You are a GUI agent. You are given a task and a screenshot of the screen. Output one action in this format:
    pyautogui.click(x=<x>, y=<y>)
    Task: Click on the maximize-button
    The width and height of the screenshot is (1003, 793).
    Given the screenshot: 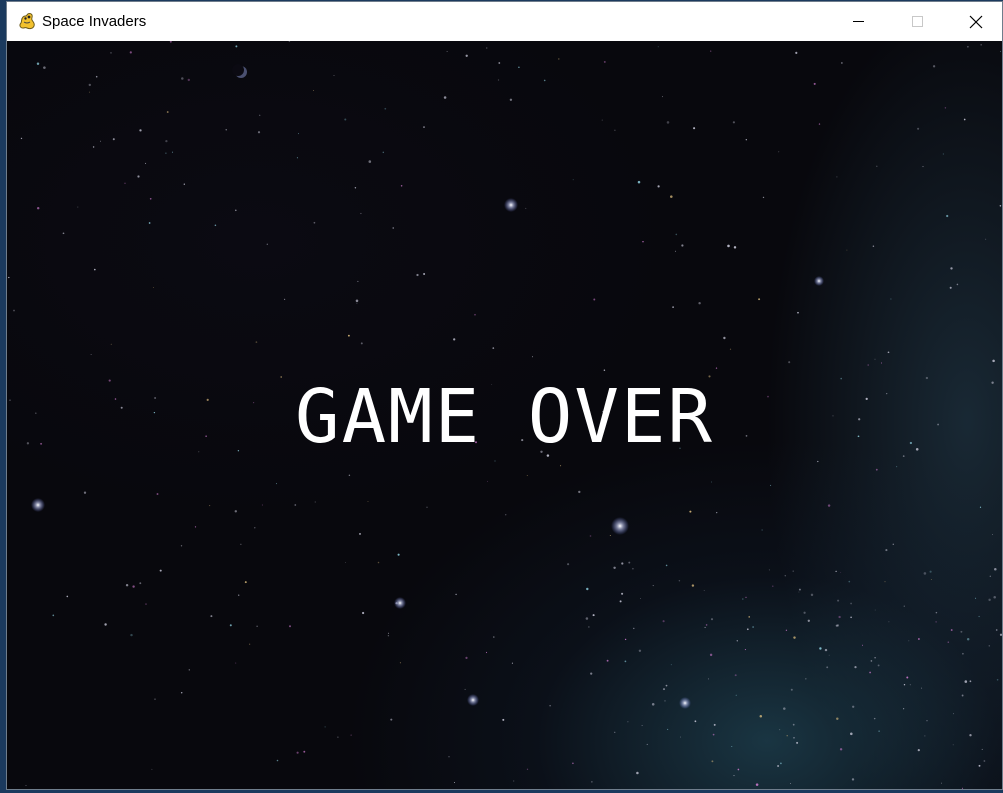 What is the action you would take?
    pyautogui.click(x=917, y=21)
    